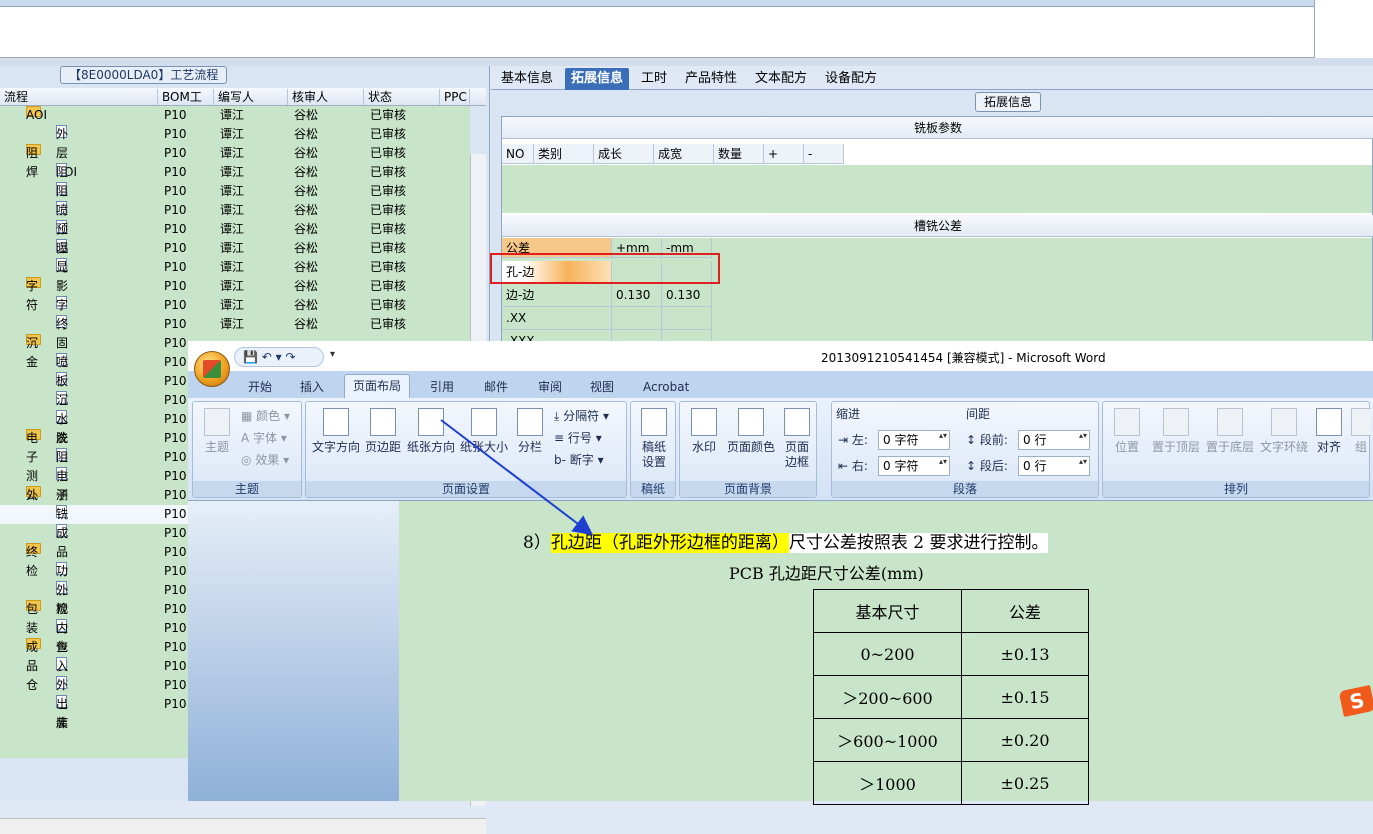 The height and width of the screenshot is (834, 1373). I want to click on annotation-arrow, so click(517, 477).